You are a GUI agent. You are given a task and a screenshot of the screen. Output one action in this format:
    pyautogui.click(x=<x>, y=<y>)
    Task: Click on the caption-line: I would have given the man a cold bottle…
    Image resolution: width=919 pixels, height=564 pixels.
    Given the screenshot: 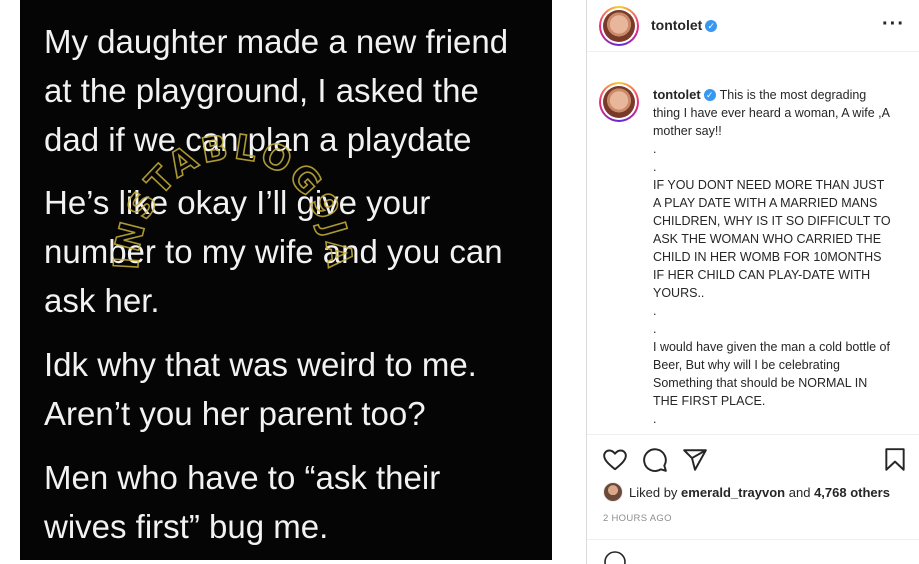 What is the action you would take?
    pyautogui.click(x=771, y=374)
    